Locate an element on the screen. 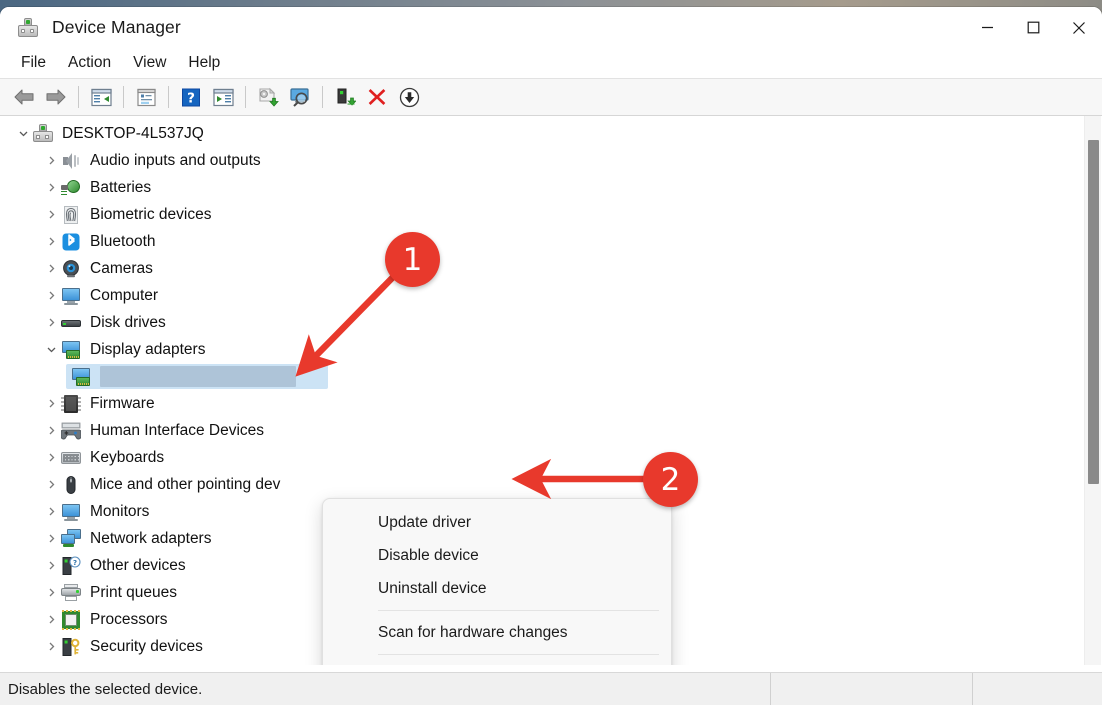  tree-item-label: Disk drives is located at coordinates (128, 322).